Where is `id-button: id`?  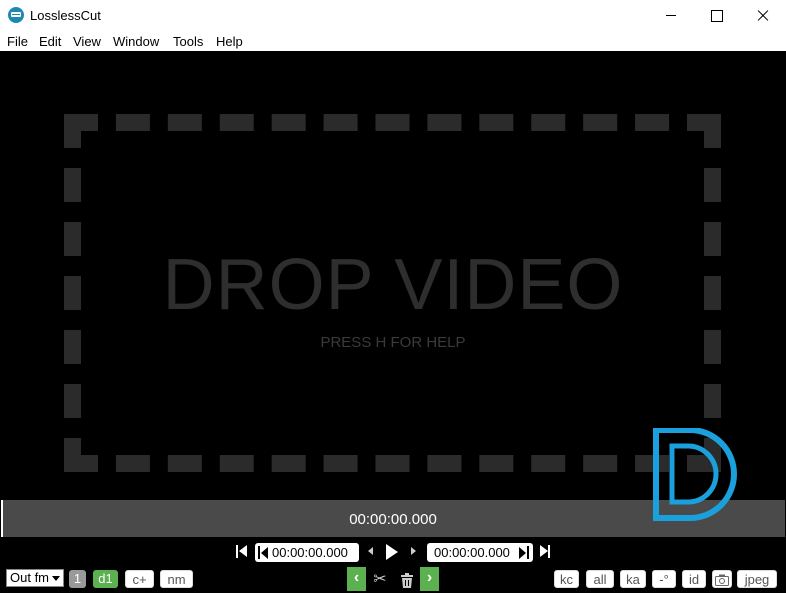 id-button: id is located at coordinates (694, 579).